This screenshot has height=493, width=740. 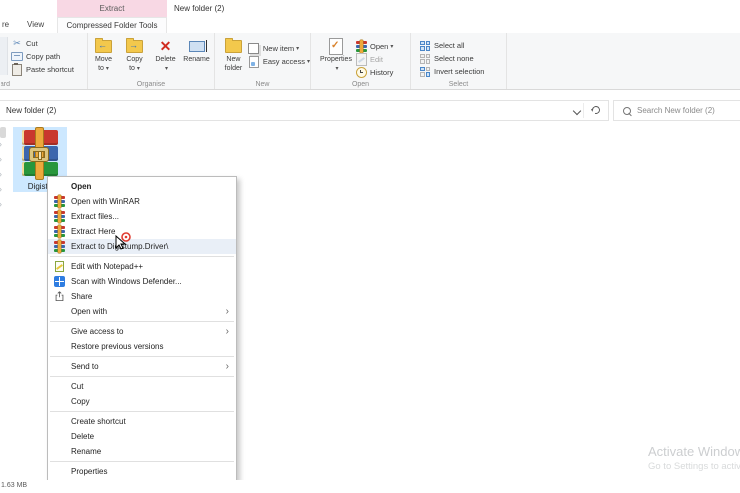 What do you see at coordinates (254, 61) in the screenshot?
I see `easy-access-icon` at bounding box center [254, 61].